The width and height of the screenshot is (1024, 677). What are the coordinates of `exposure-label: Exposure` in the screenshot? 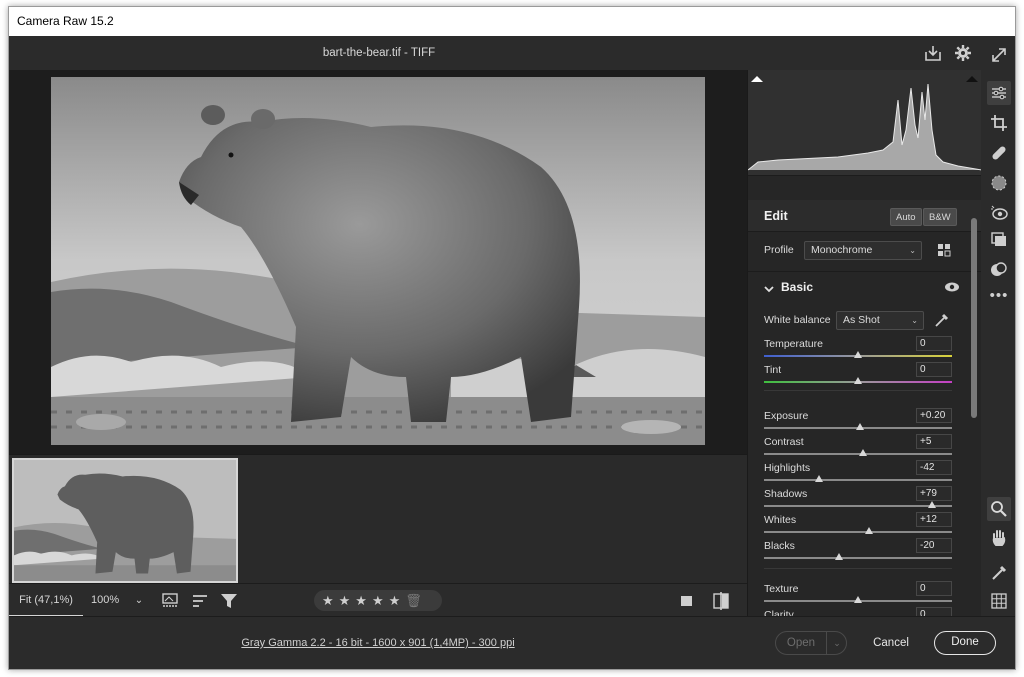 It's located at (786, 416).